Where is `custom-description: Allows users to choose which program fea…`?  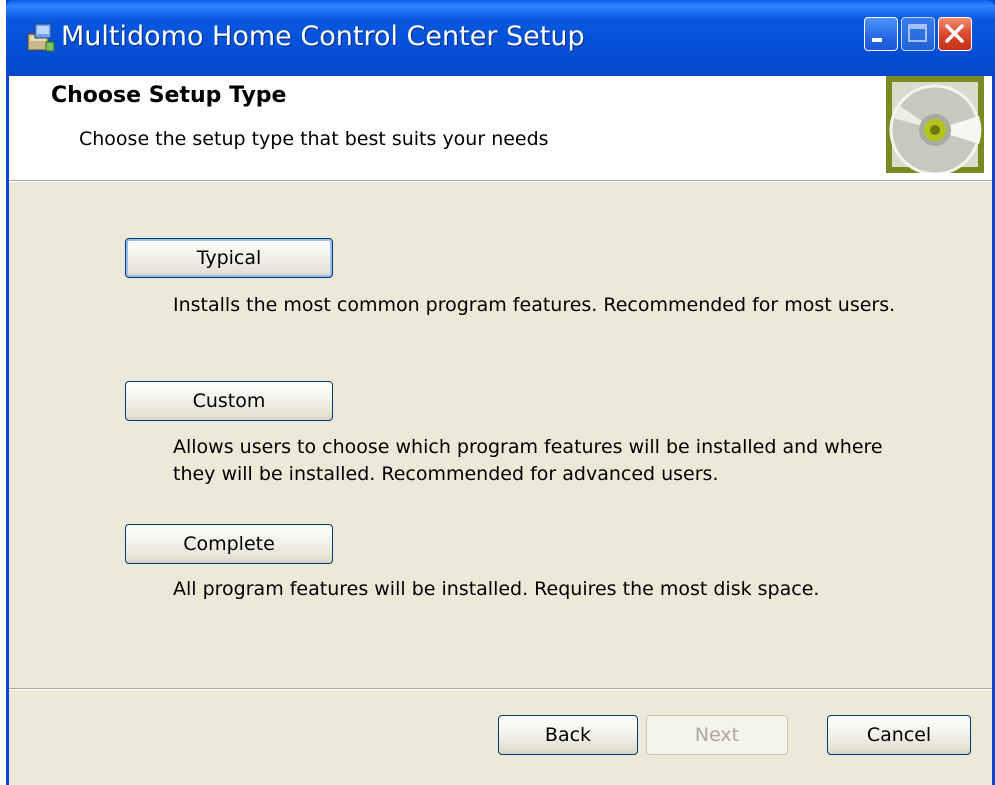
custom-description: Allows users to choose which program fea… is located at coordinates (553, 461).